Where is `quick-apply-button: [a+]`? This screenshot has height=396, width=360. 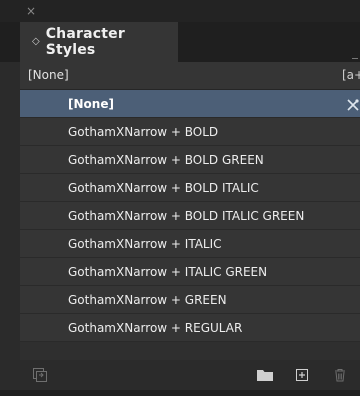 quick-apply-button: [a+] is located at coordinates (351, 75).